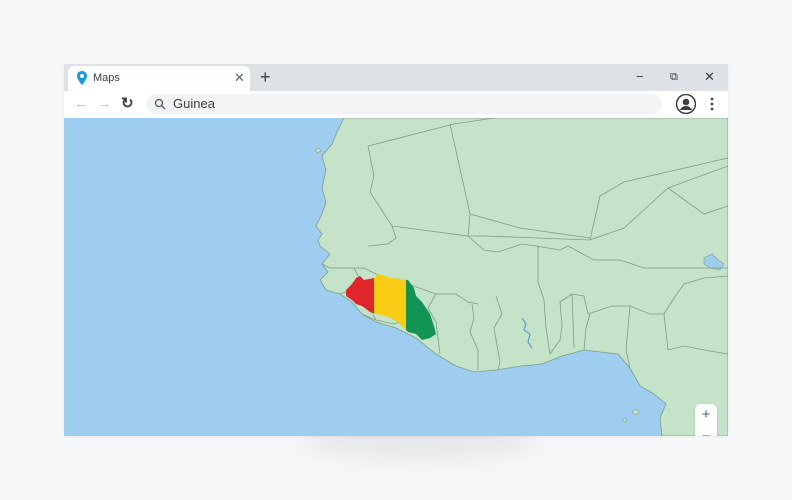  Describe the element at coordinates (106, 78) in the screenshot. I see `tab-title: Maps` at that location.